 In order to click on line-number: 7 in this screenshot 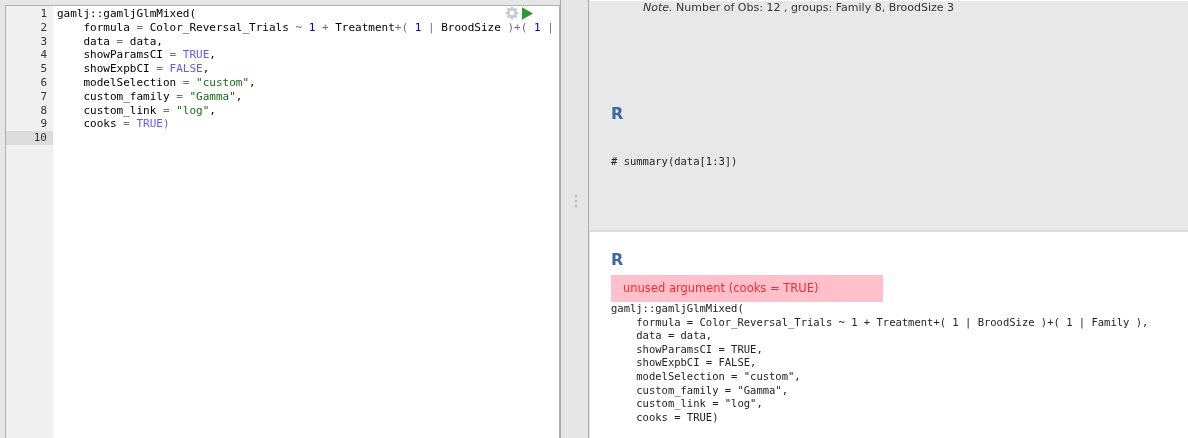, I will do `click(43, 96)`.